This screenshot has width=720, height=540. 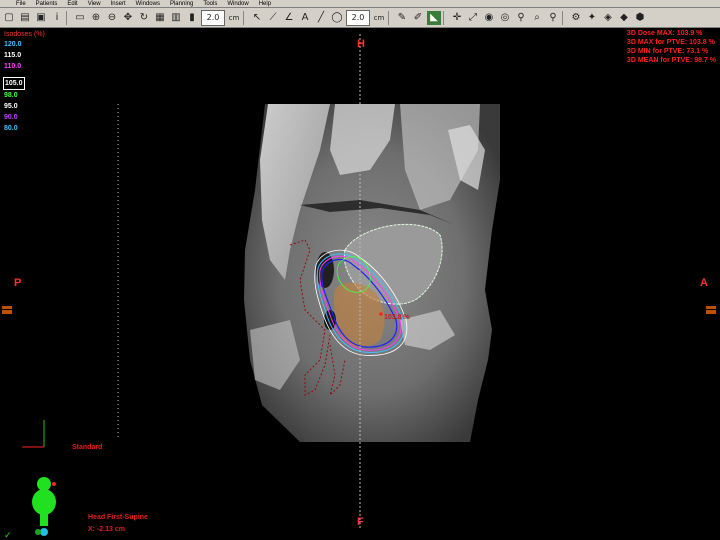 I want to click on move-icon: ⤢, so click(x=473, y=18).